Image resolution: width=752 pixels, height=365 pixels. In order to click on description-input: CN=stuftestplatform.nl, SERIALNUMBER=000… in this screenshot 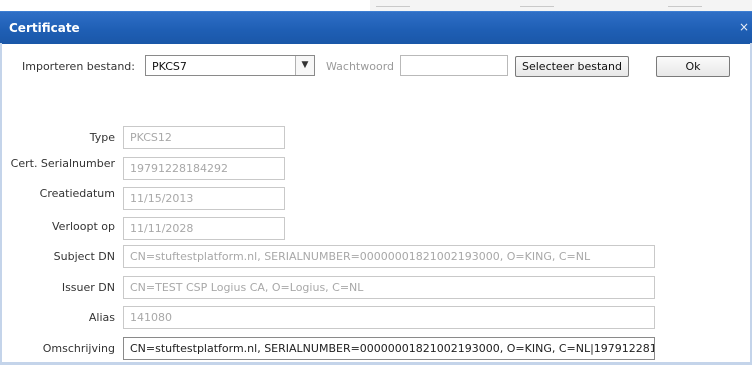, I will do `click(389, 348)`.